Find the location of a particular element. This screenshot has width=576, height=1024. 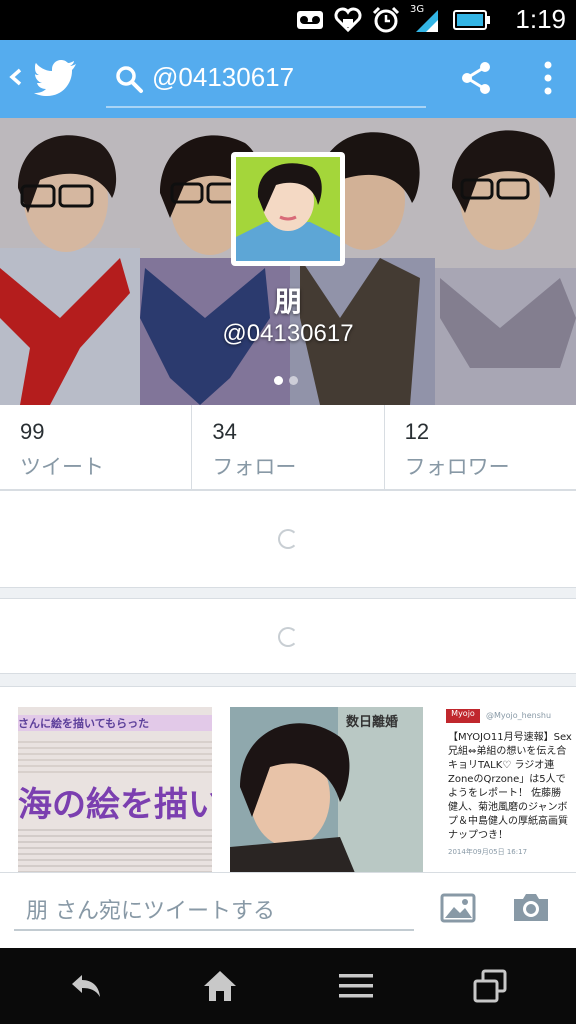

compose-bar: 朋 さん宛にツイートする is located at coordinates (288, 910).